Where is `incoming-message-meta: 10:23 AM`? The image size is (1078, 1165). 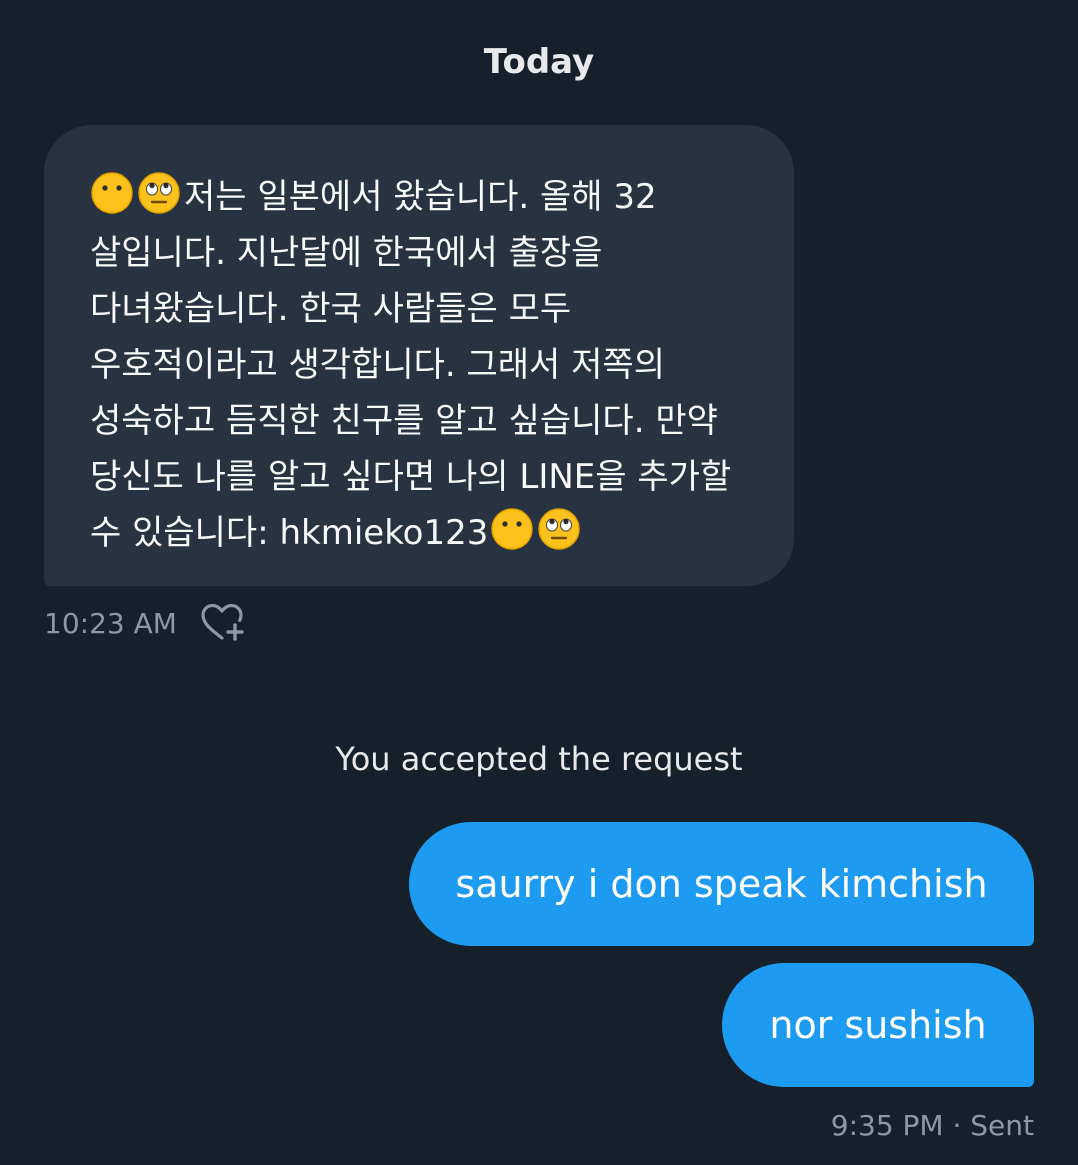 incoming-message-meta: 10:23 AM is located at coordinates (145, 623).